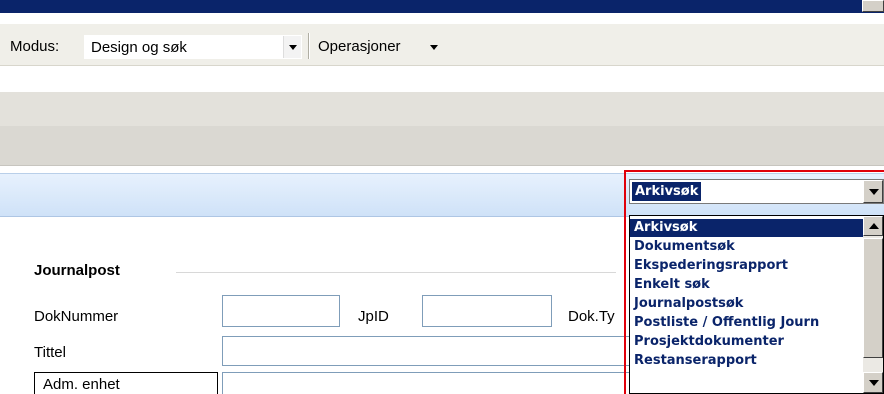 Image resolution: width=884 pixels, height=394 pixels. Describe the element at coordinates (873, 382) in the screenshot. I see `scroll-down-icon` at that location.